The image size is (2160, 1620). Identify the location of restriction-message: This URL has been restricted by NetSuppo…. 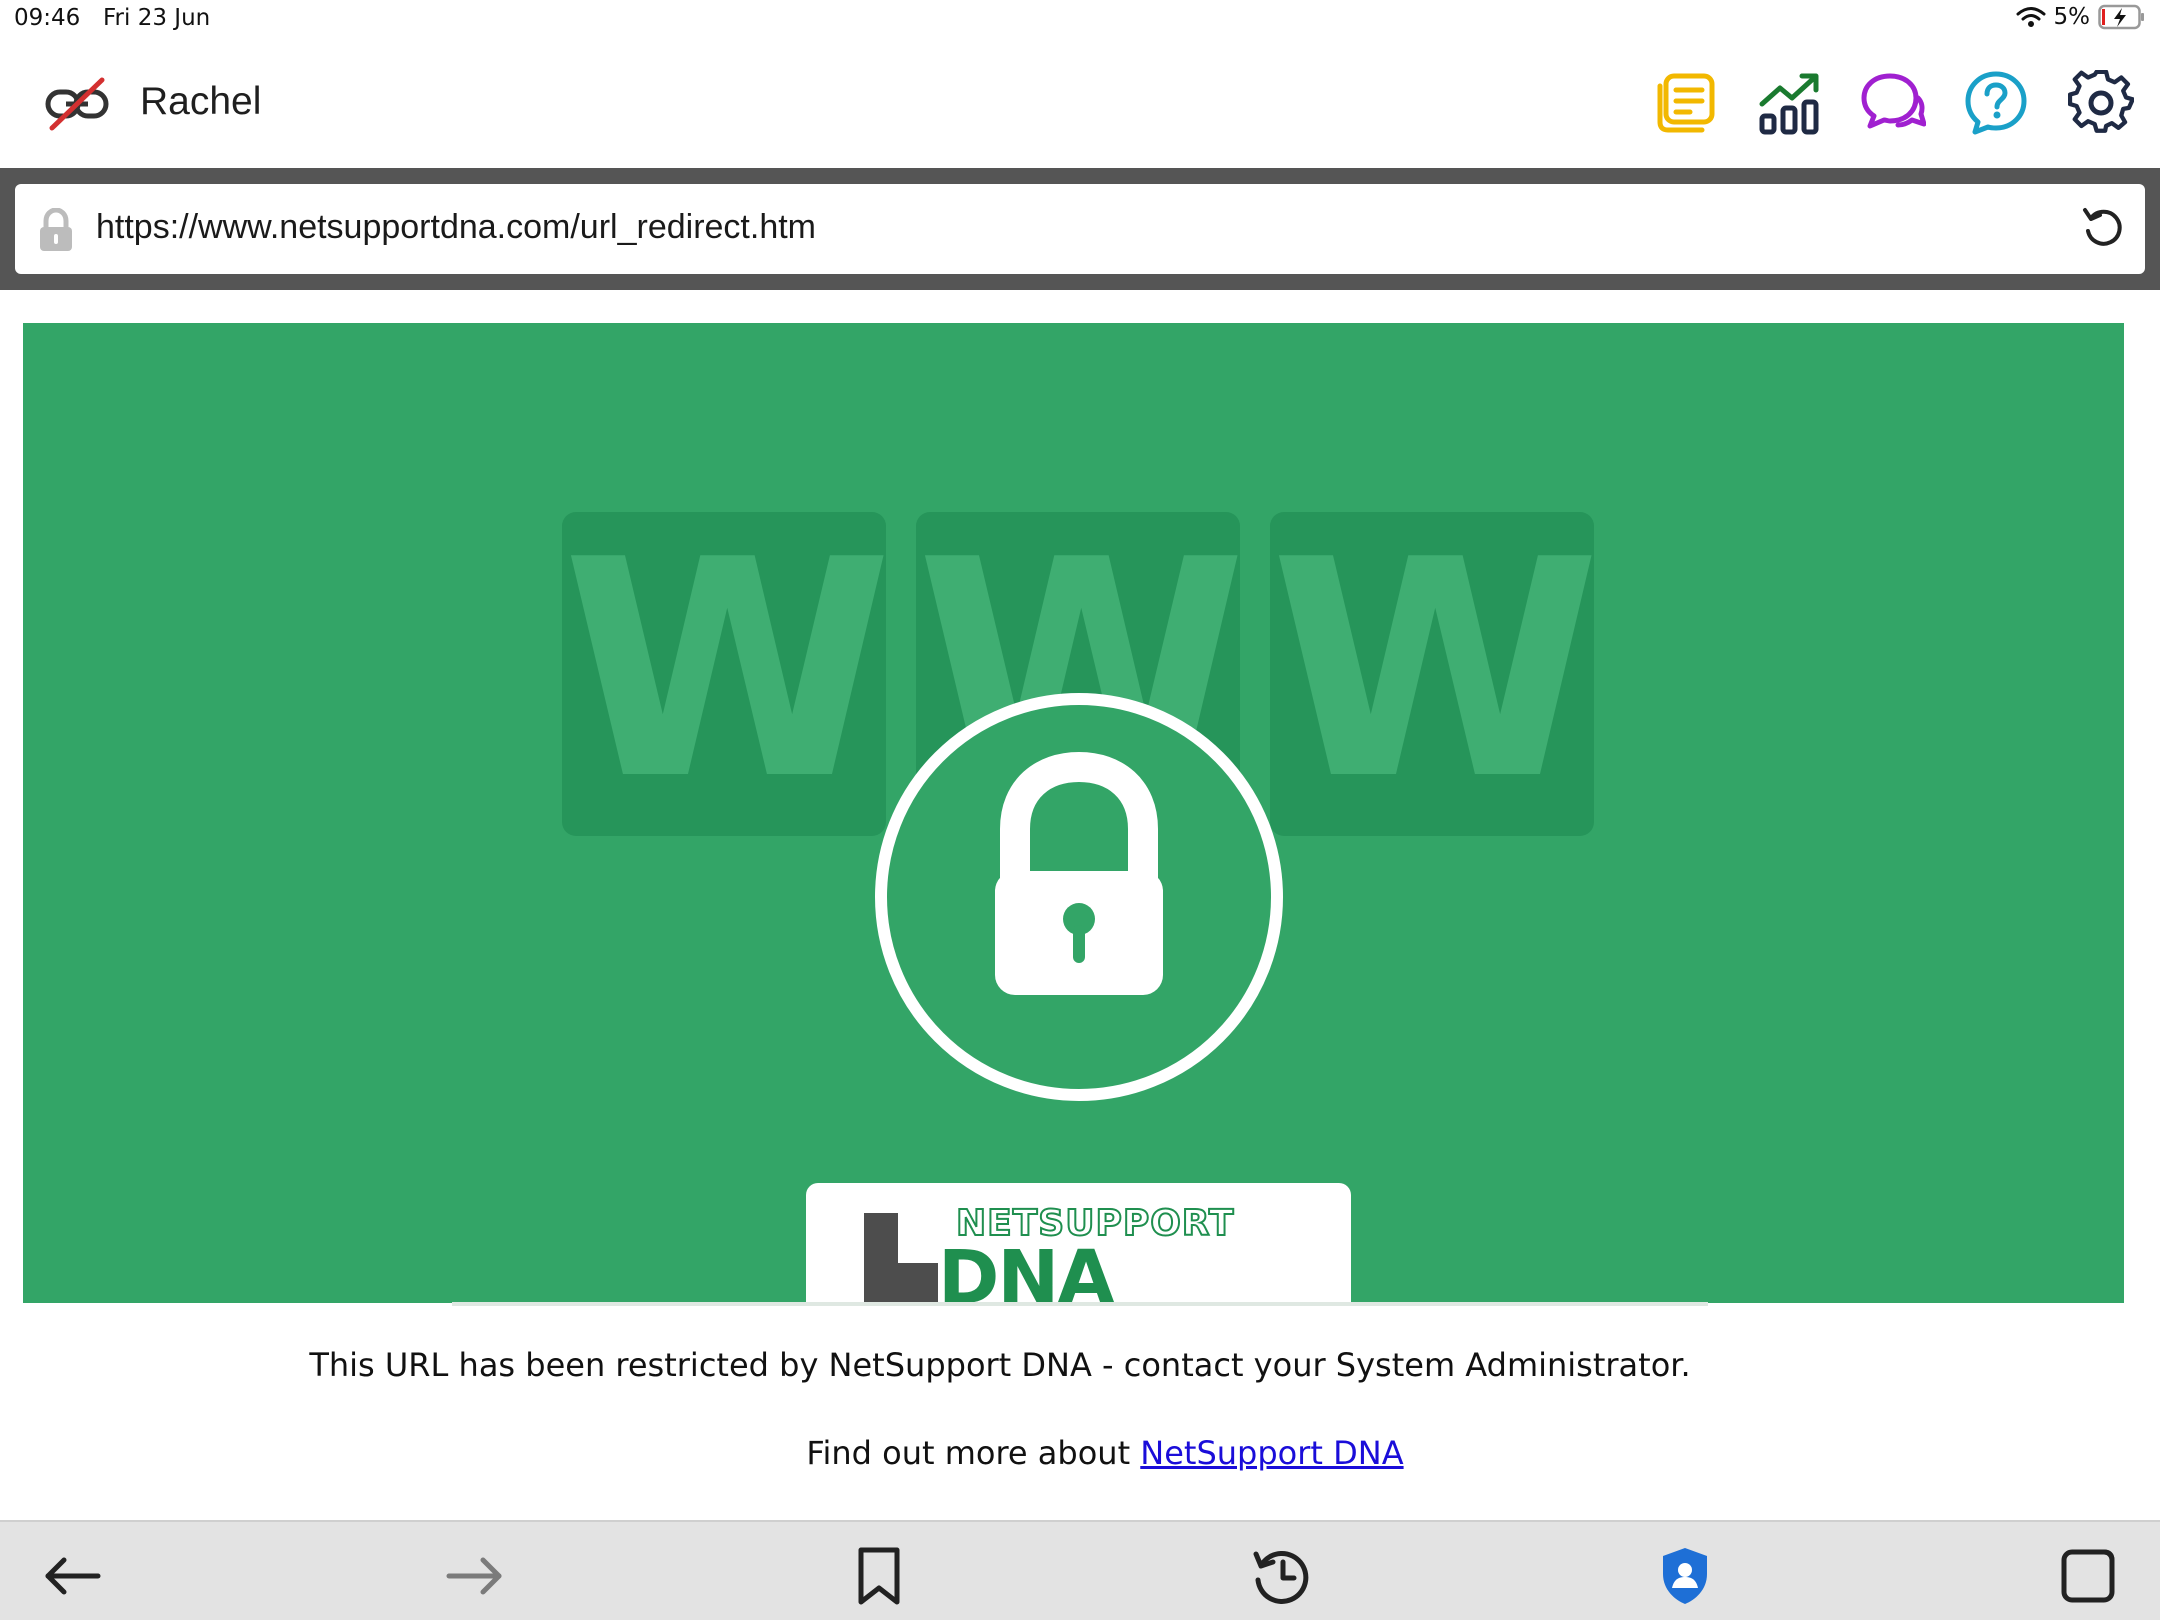
(1000, 1365).